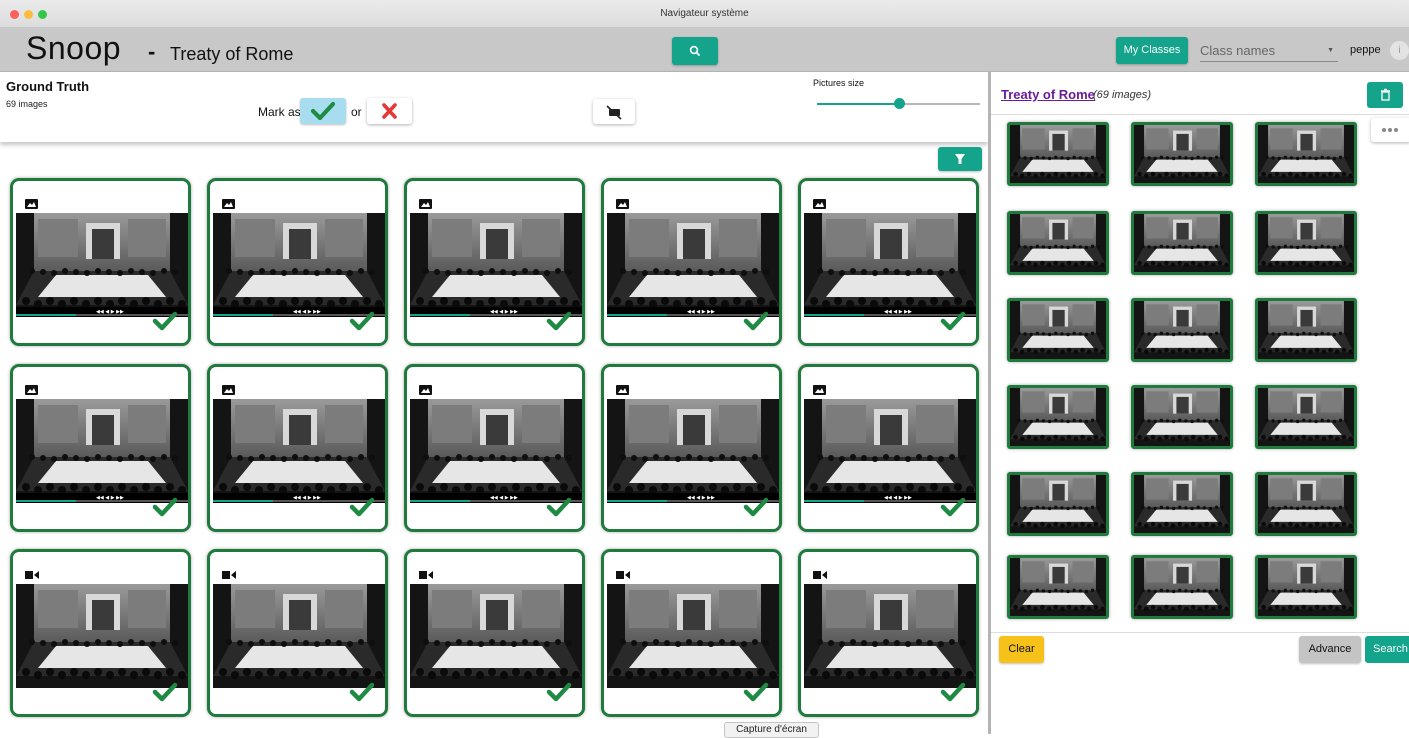 This screenshot has width=1409, height=738. Describe the element at coordinates (1122, 95) in the screenshot. I see `class-image-count: (69 images)` at that location.